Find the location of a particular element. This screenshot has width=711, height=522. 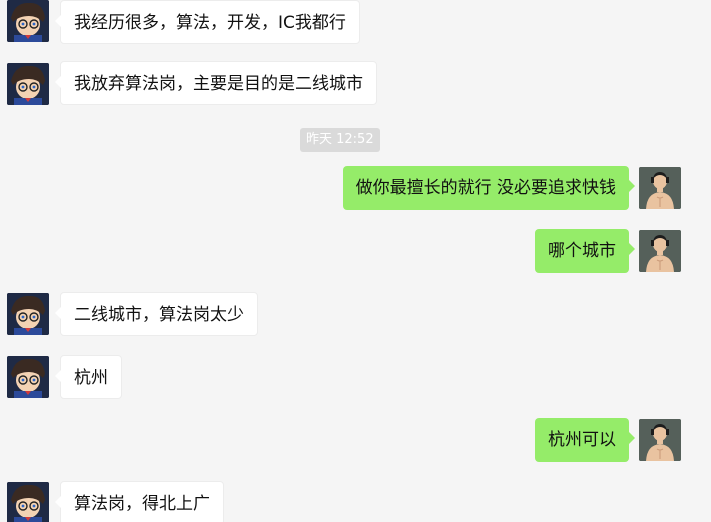

message-text: 我经历很多，算法，开发，IC我都行 is located at coordinates (210, 23).